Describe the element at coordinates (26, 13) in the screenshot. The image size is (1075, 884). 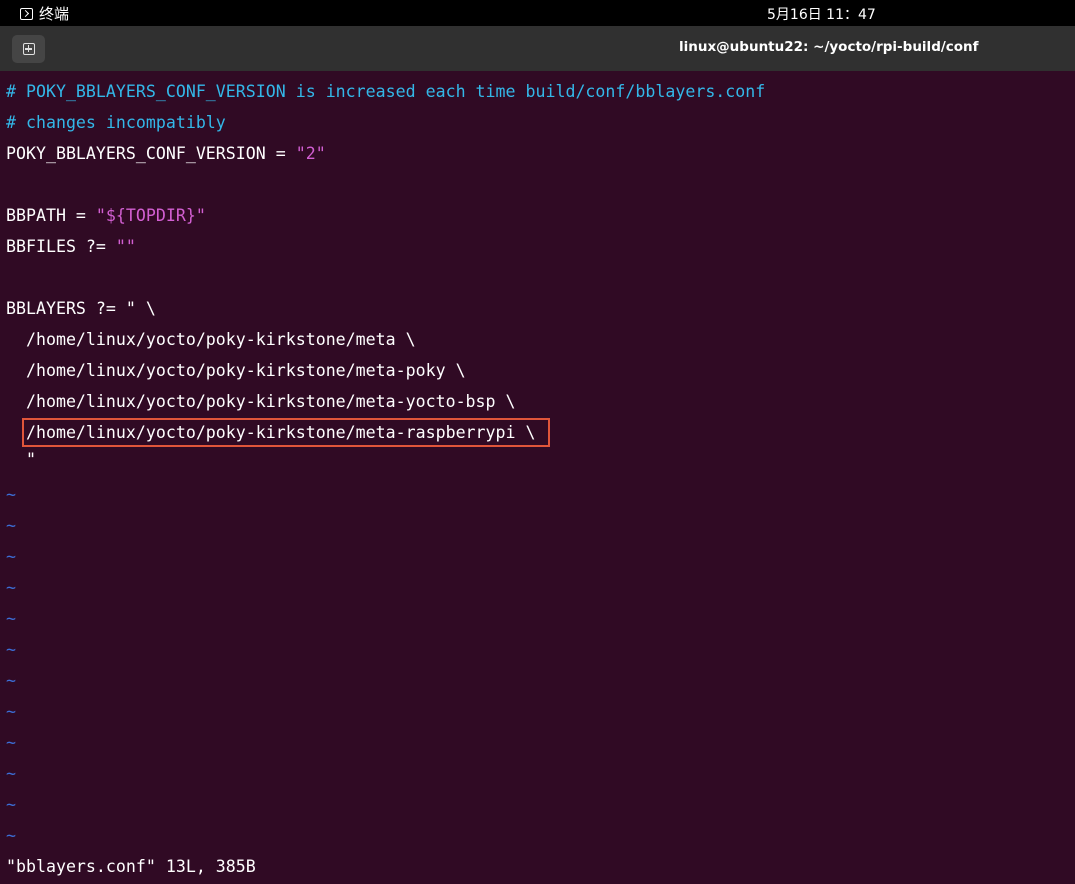
I see `terminal-icon` at that location.